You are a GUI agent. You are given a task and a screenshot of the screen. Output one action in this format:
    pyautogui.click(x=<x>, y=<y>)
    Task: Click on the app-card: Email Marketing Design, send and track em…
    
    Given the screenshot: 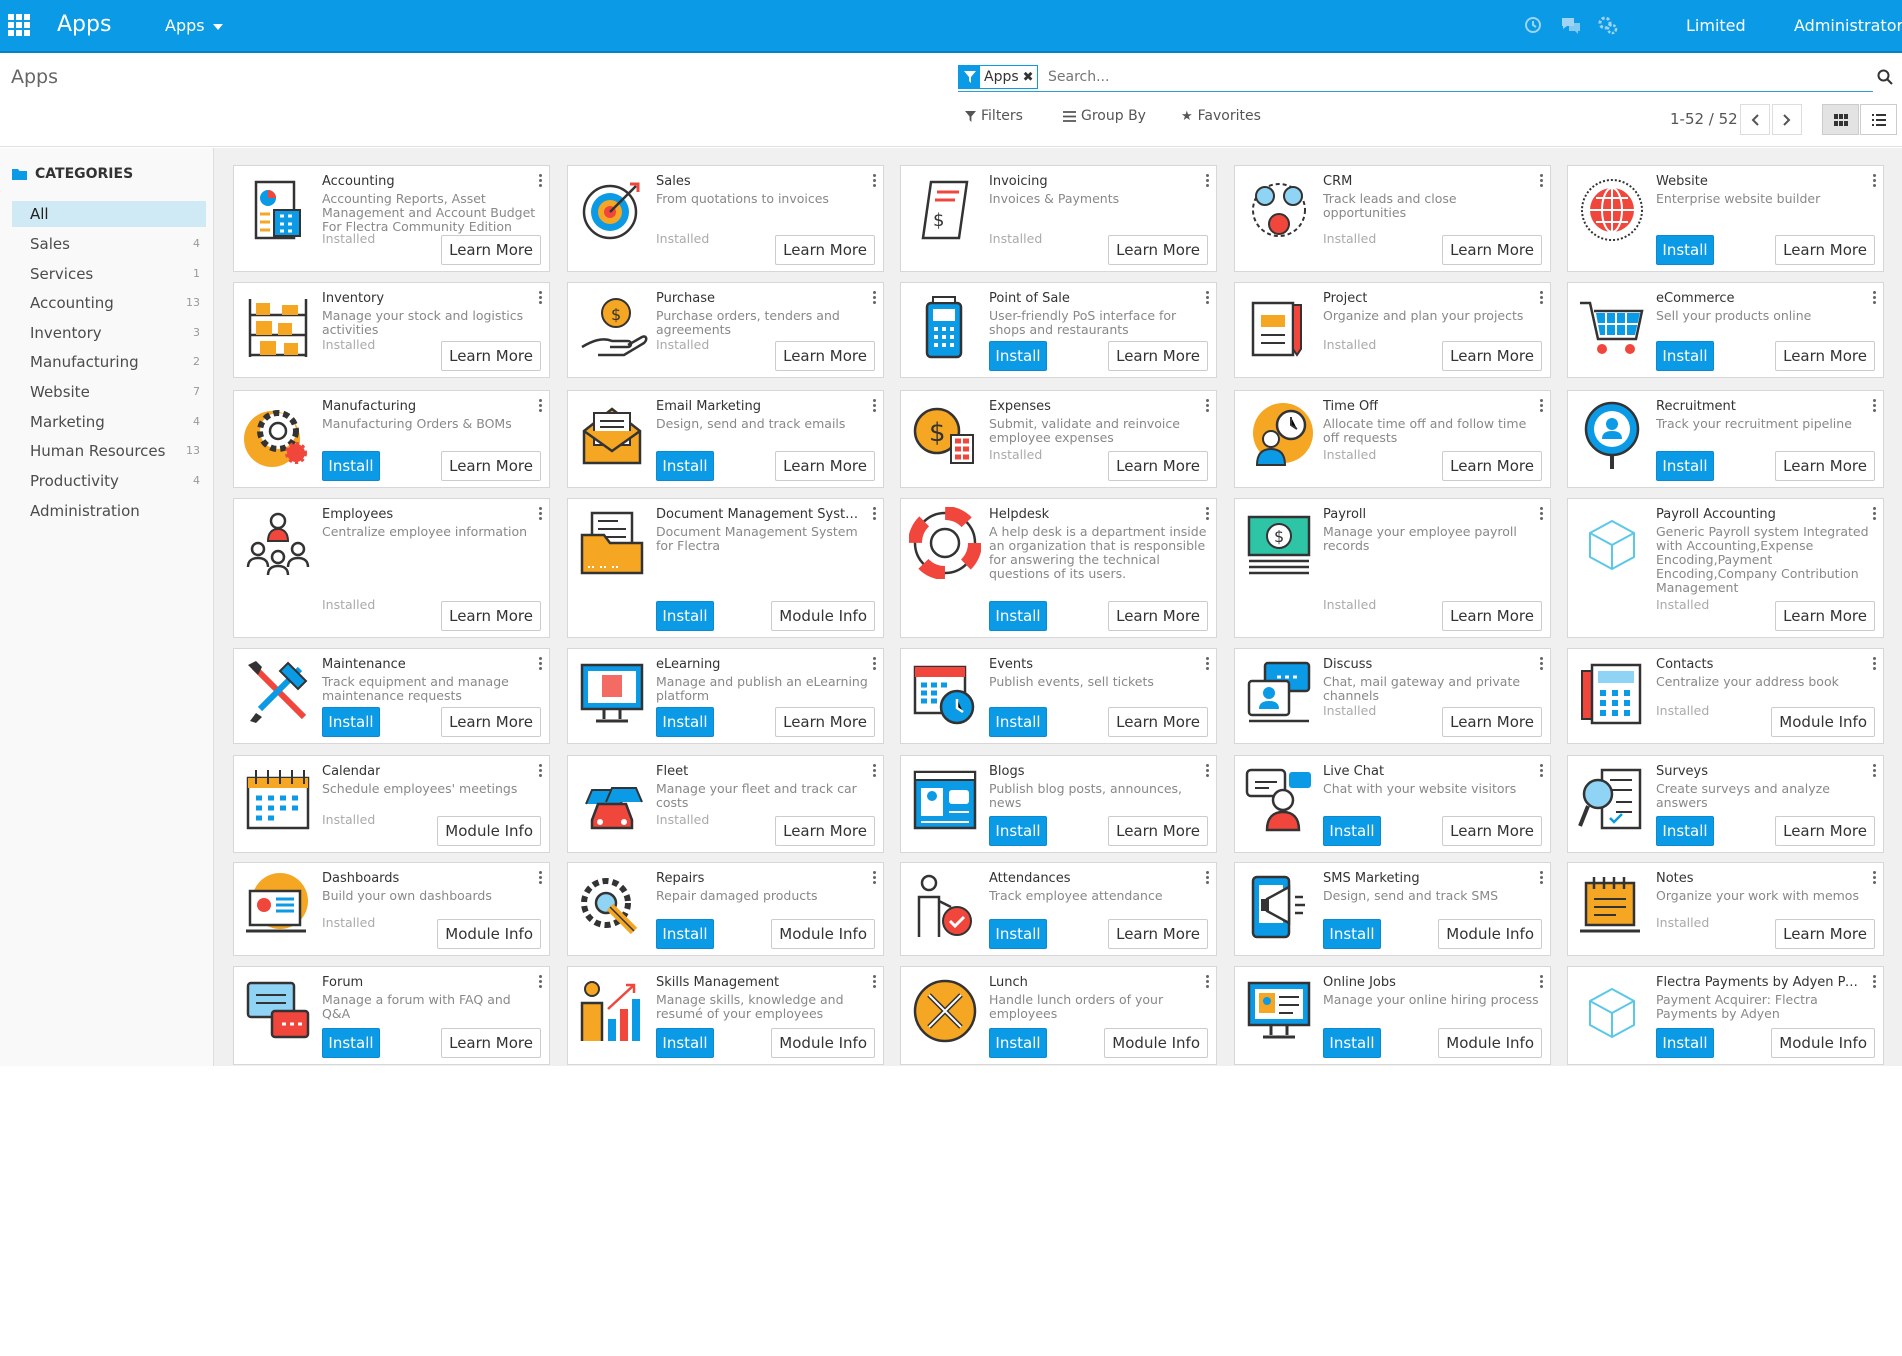 What is the action you would take?
    pyautogui.click(x=725, y=439)
    